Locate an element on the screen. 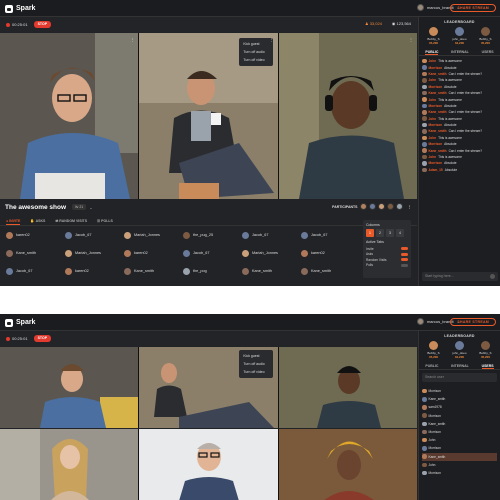  video-tile-2: Kick guest Turn off audio Turn off video is located at coordinates (209, 387).